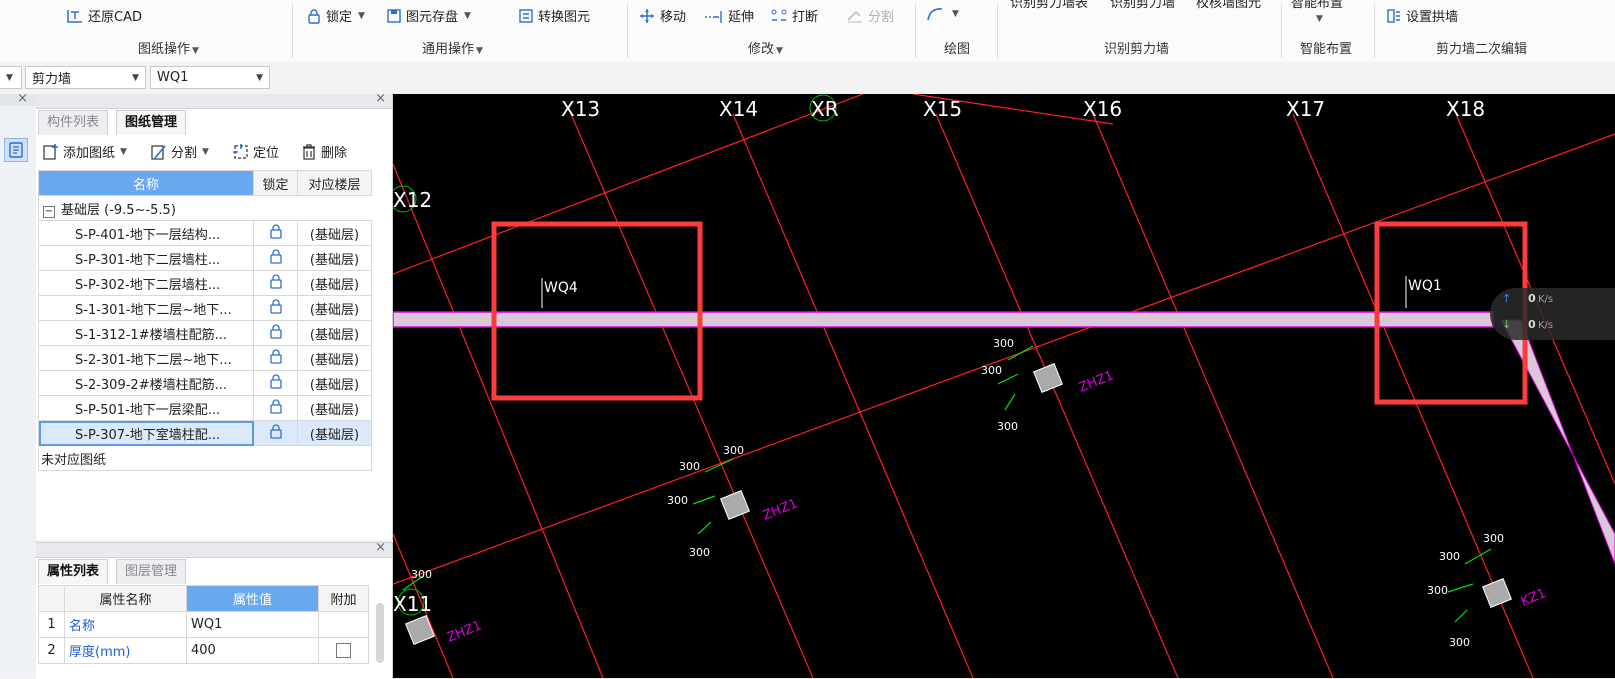 The height and width of the screenshot is (679, 1615). What do you see at coordinates (275, 183) in the screenshot?
I see `column-header-lock: 锁定` at bounding box center [275, 183].